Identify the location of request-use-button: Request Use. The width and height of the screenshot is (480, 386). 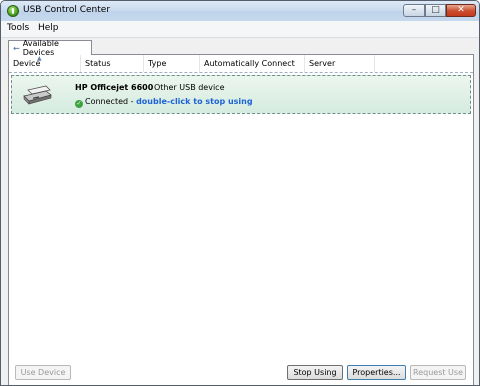
(438, 372).